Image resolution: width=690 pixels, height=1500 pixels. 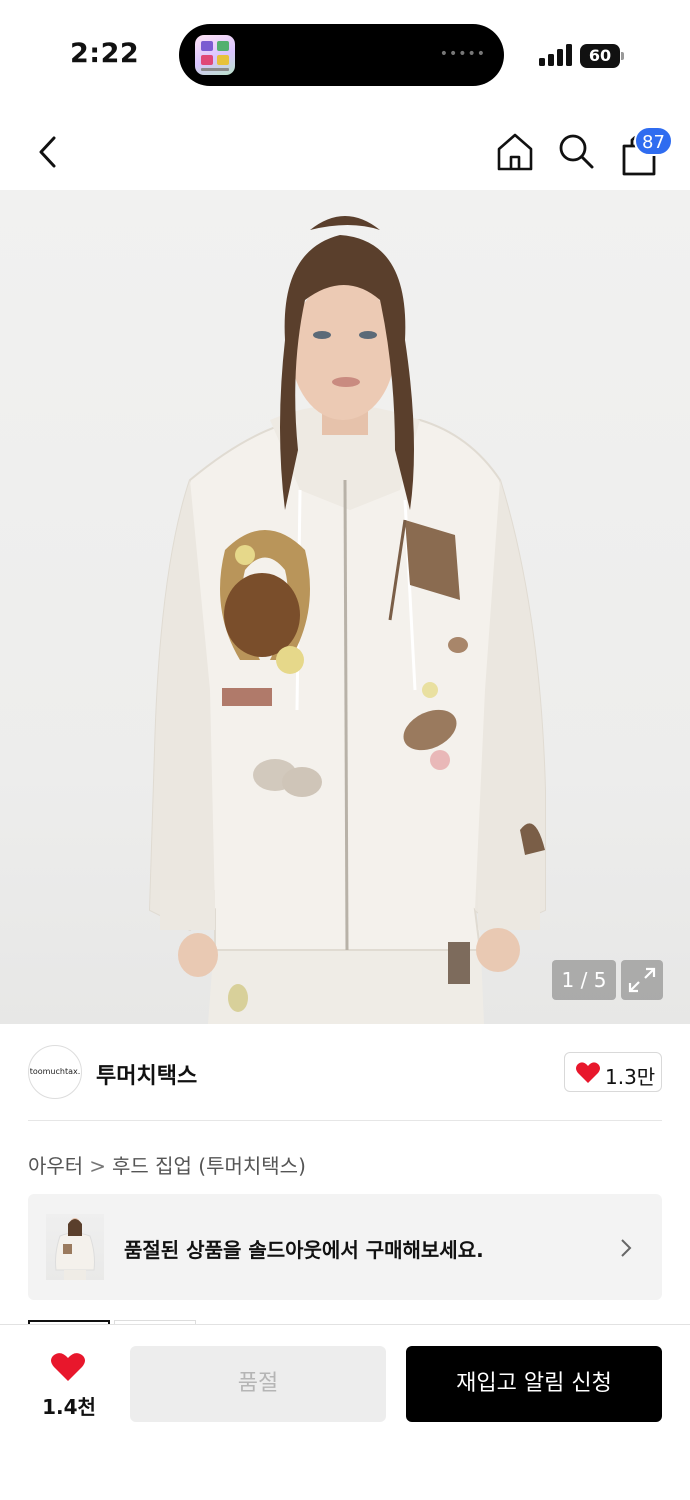 I want to click on soldout-banner-text: 품절된 상품을 솔드아웃에서 구매해보세요., so click(x=304, y=1250).